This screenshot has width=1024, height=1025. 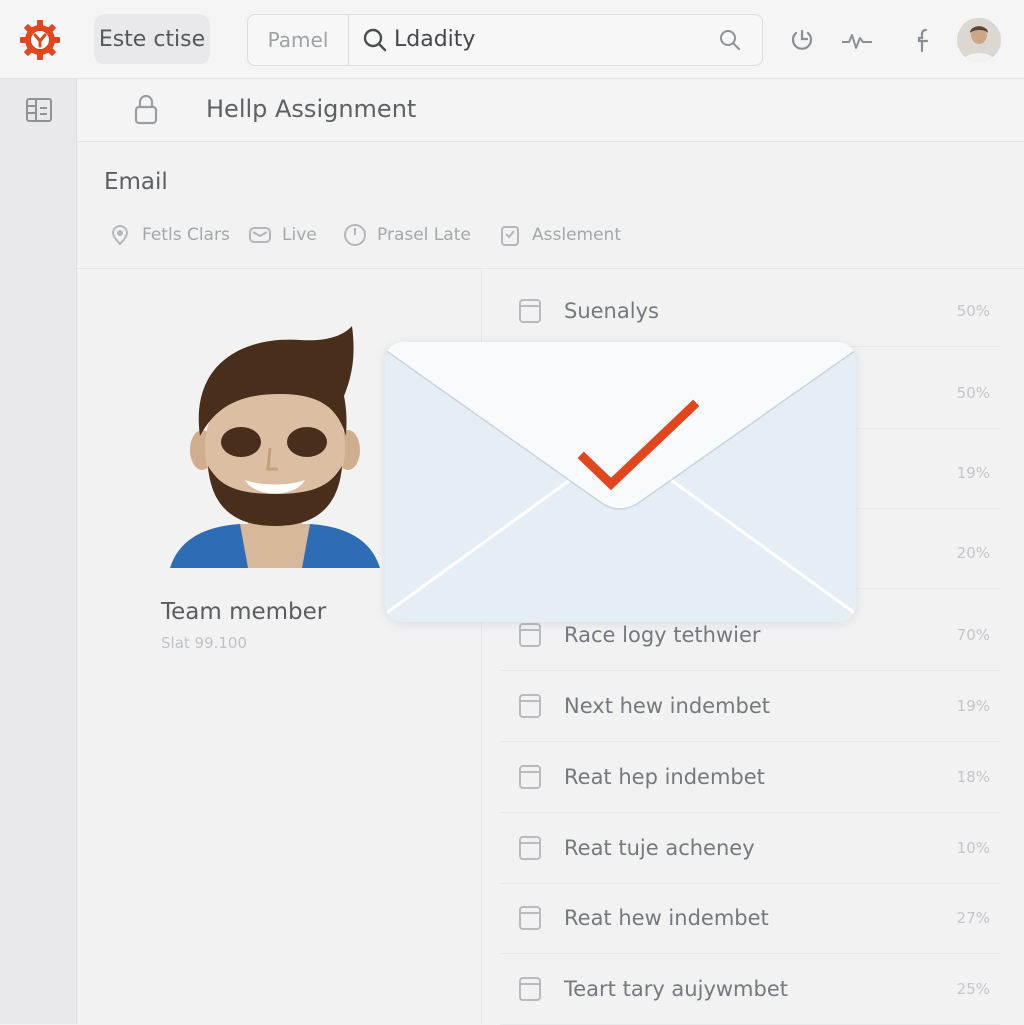 What do you see at coordinates (275, 447) in the screenshot?
I see `team-member-avatar-illustration` at bounding box center [275, 447].